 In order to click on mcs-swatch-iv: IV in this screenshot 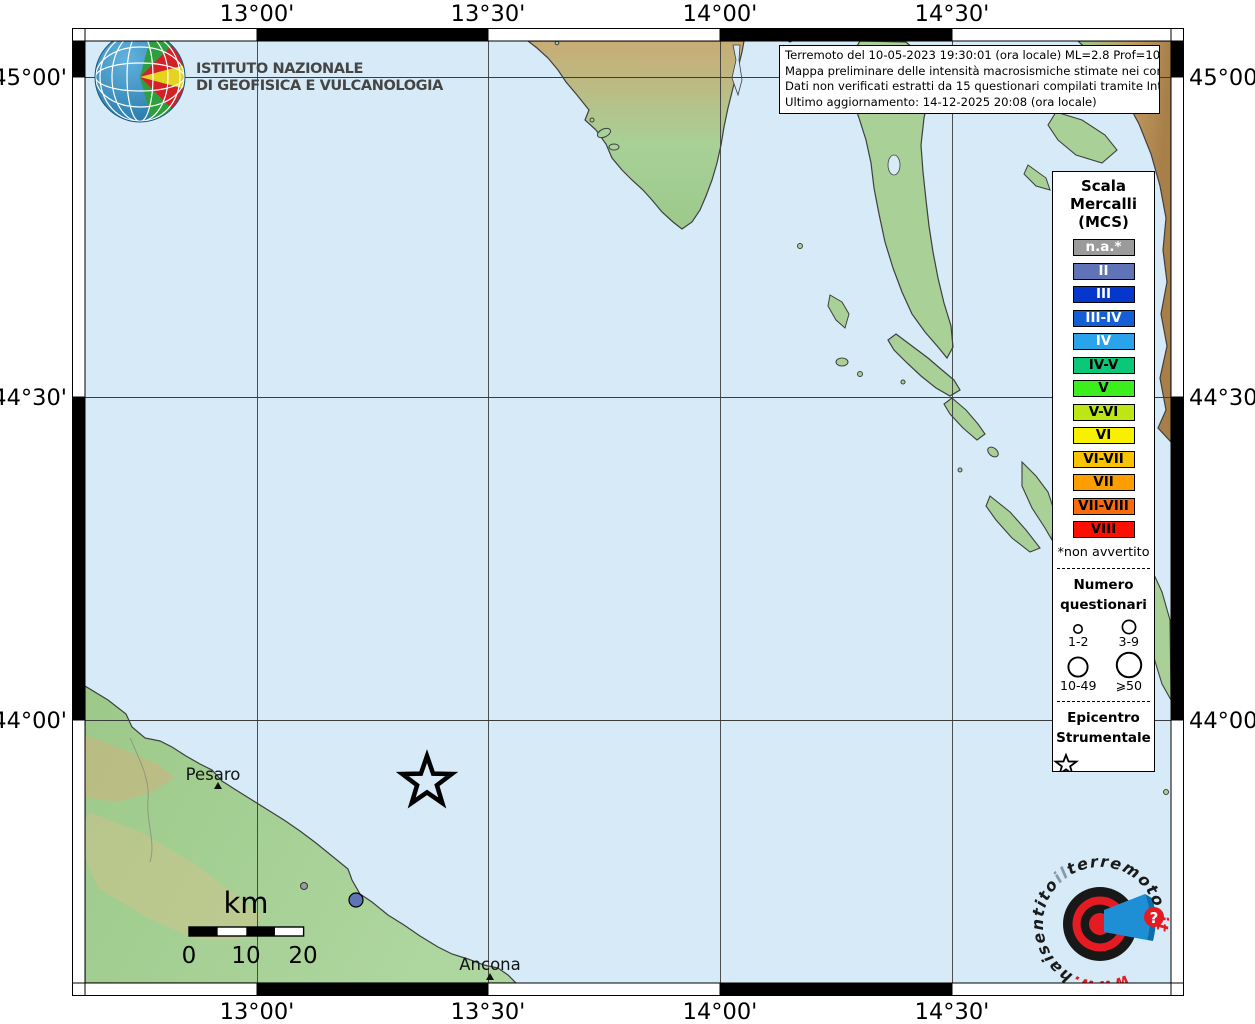, I will do `click(1103, 341)`.